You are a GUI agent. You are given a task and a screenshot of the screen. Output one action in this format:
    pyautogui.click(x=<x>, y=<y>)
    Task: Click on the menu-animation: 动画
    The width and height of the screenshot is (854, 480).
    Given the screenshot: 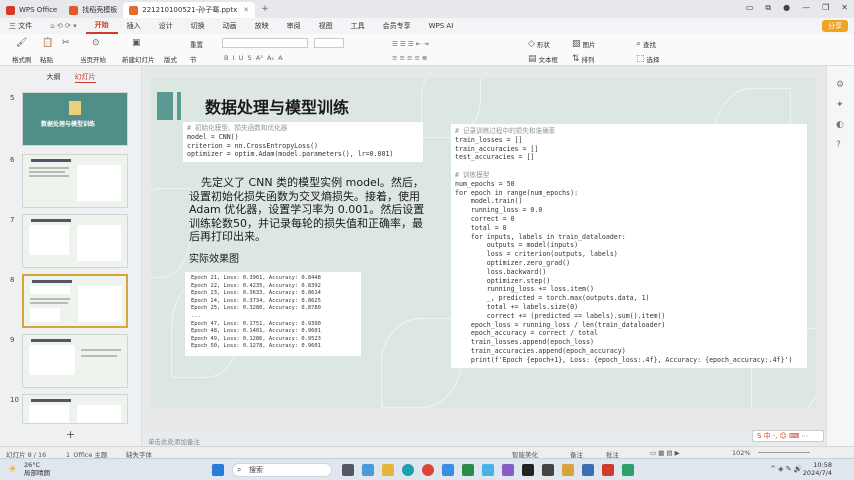 What is the action you would take?
    pyautogui.click(x=230, y=26)
    